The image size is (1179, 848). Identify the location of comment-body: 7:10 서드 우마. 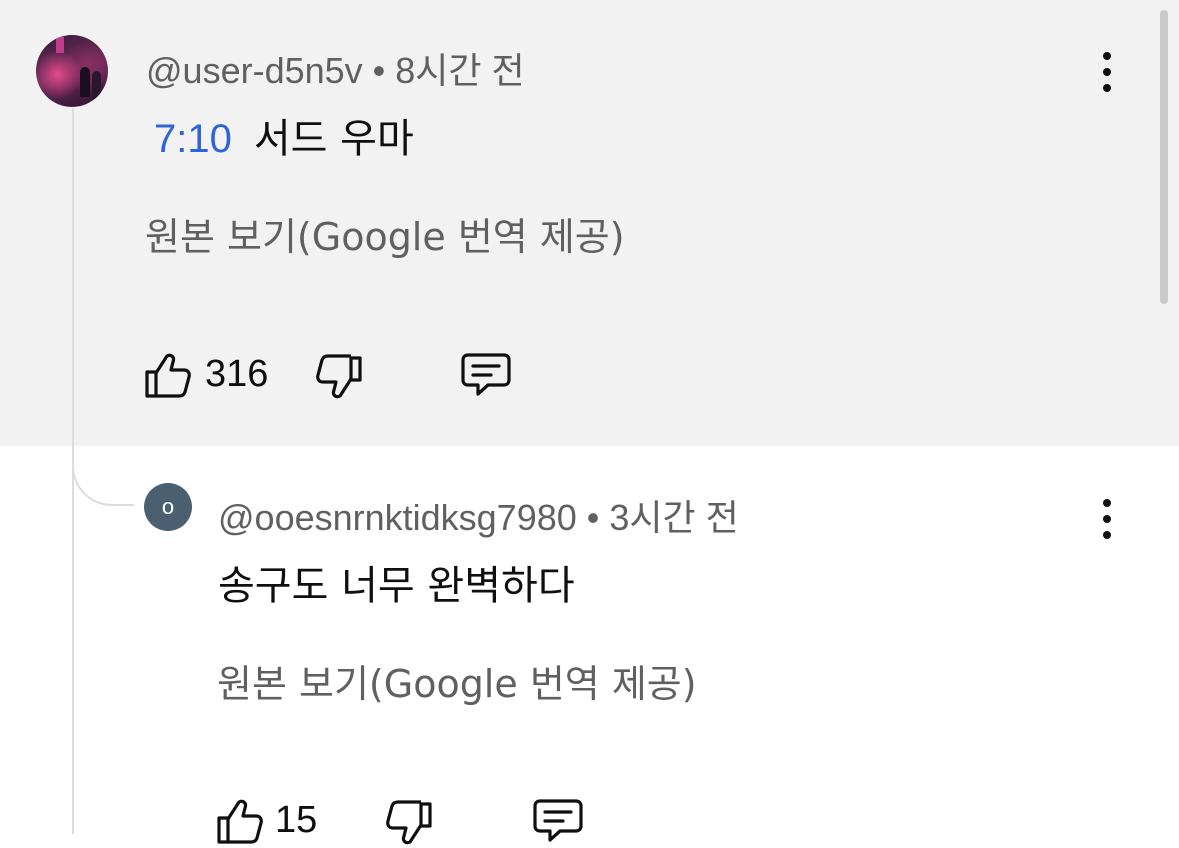
(284, 135).